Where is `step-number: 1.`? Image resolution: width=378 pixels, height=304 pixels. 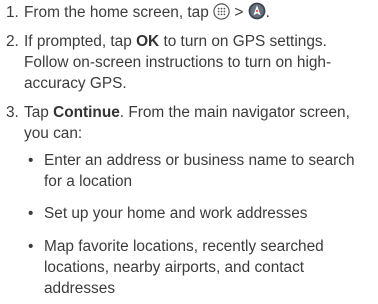 step-number: 1. is located at coordinates (12, 12).